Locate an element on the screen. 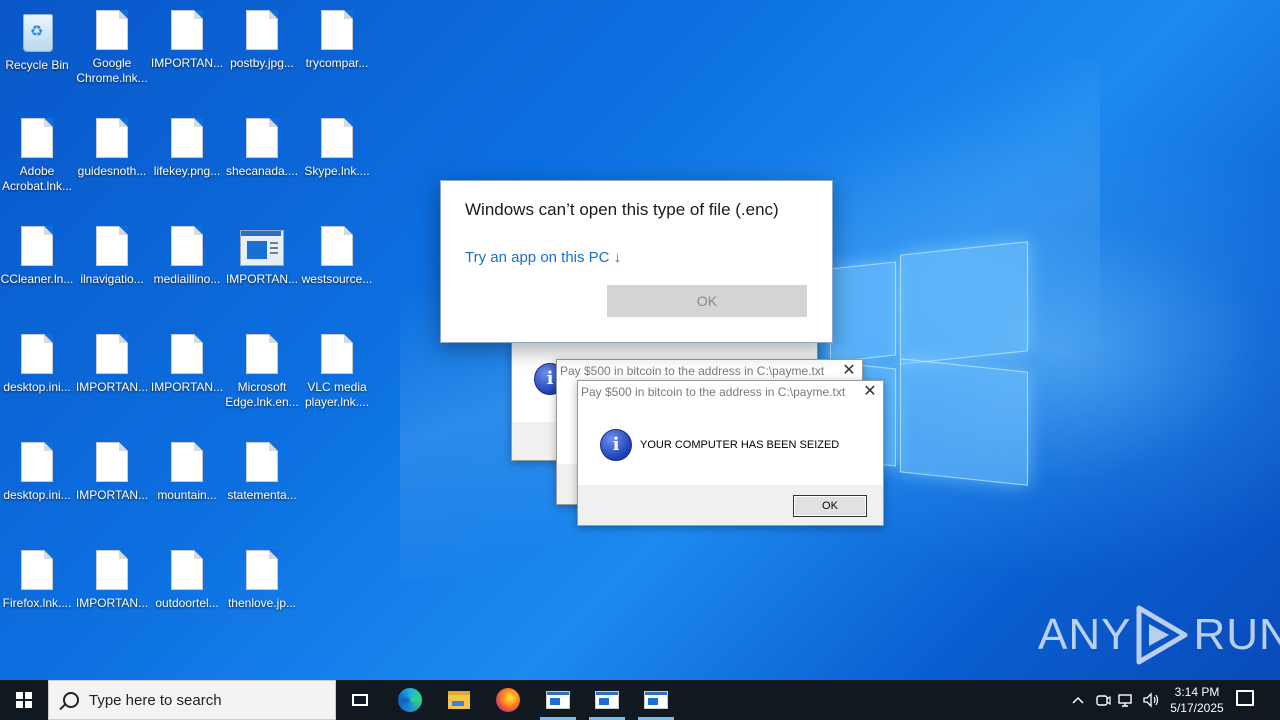 The image size is (1280, 720). volume-icon is located at coordinates (1151, 700).